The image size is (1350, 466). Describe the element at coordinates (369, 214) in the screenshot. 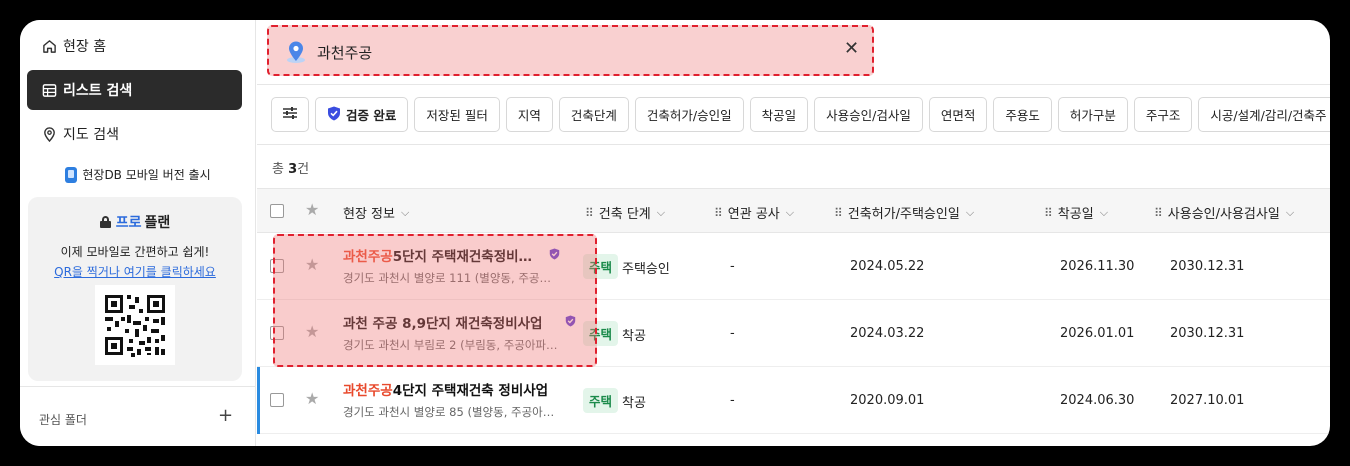

I see `column-info-label: 현장 정보` at that location.